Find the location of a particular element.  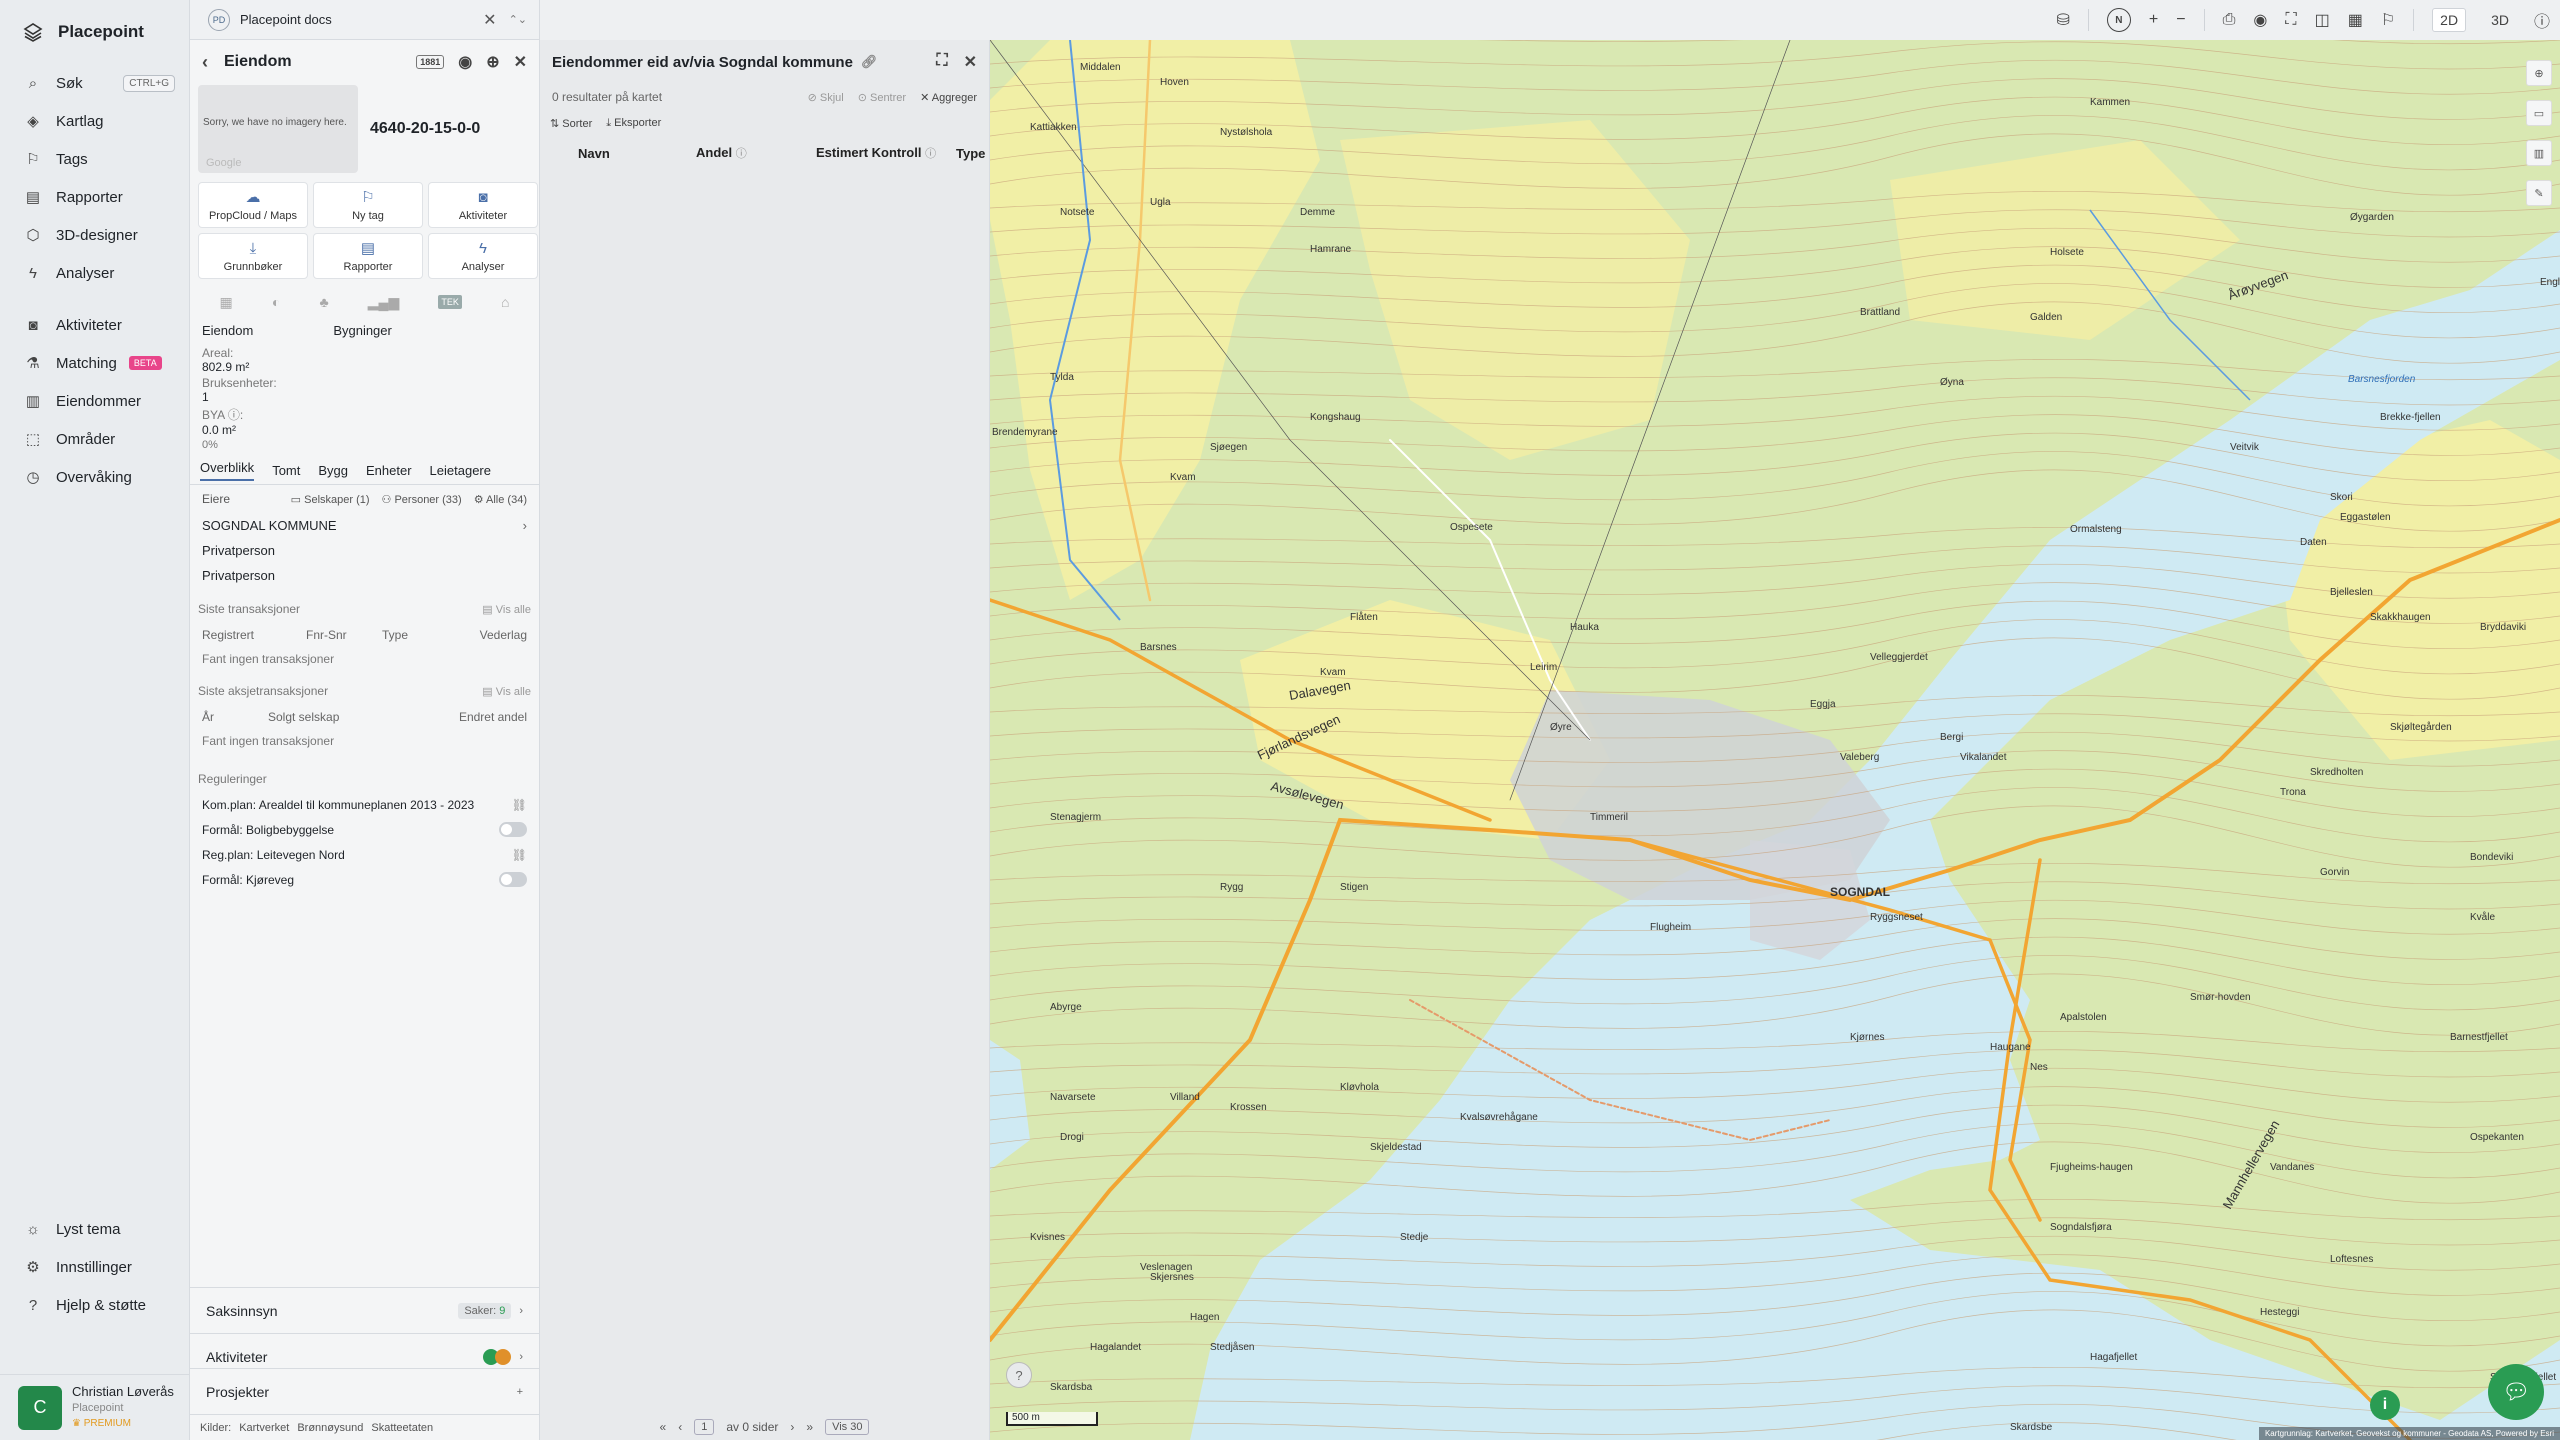

tab-tomt: Tomt is located at coordinates (286, 470).